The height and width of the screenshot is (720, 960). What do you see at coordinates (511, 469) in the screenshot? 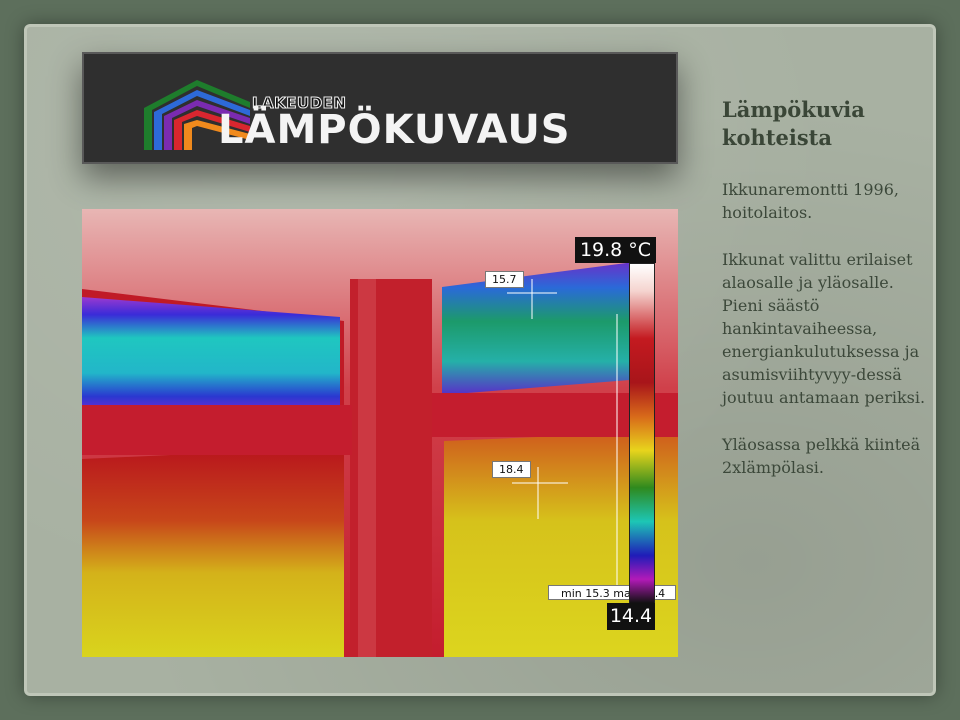
I see `spot-temp-lower: 18.4` at bounding box center [511, 469].